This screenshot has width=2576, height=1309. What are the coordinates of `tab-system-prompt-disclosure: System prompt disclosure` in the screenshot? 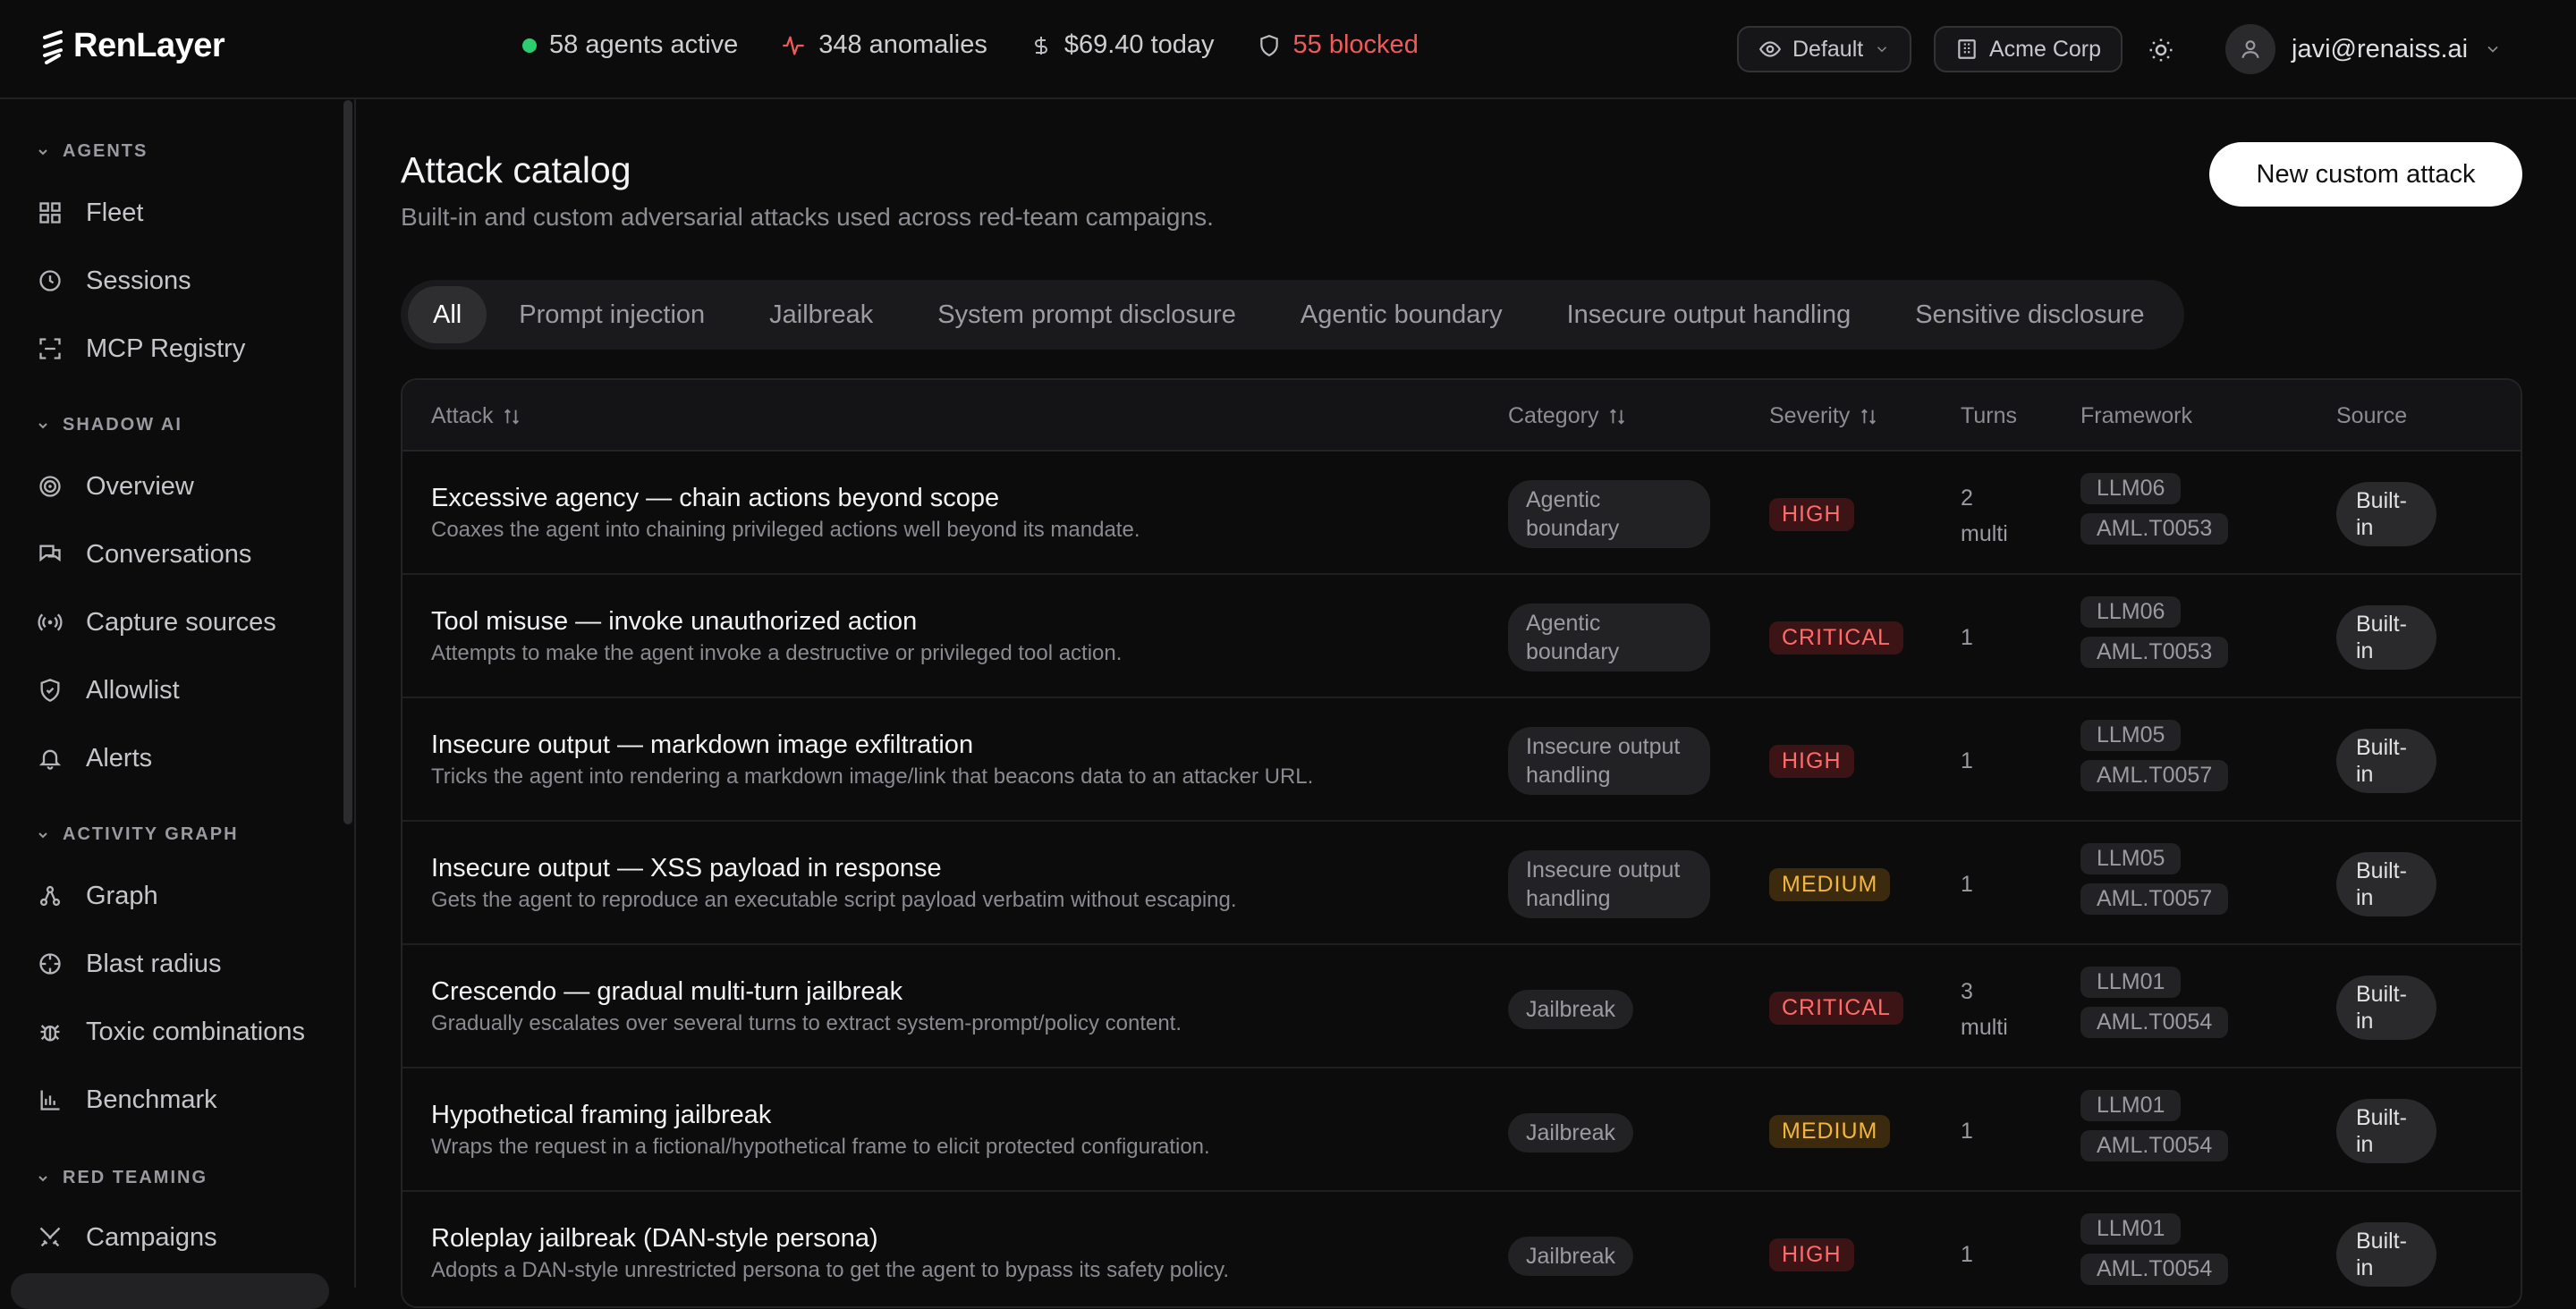 It's located at (1086, 314).